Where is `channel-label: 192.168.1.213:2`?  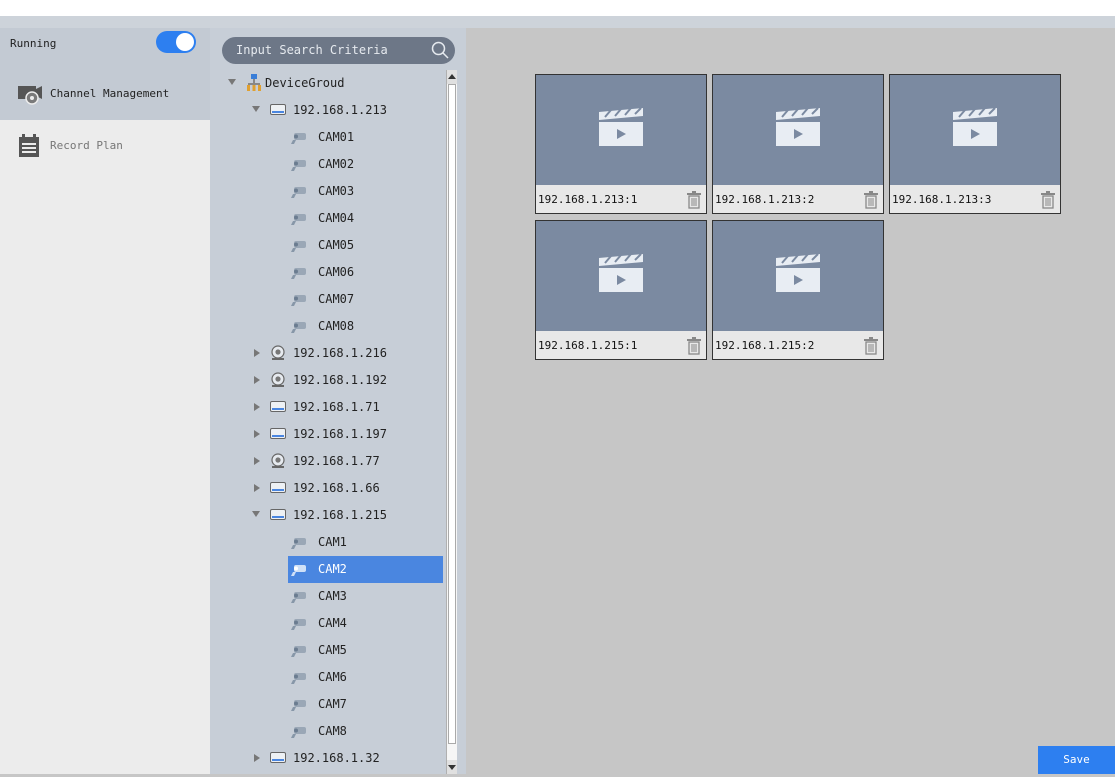
channel-label: 192.168.1.213:2 is located at coordinates (765, 199).